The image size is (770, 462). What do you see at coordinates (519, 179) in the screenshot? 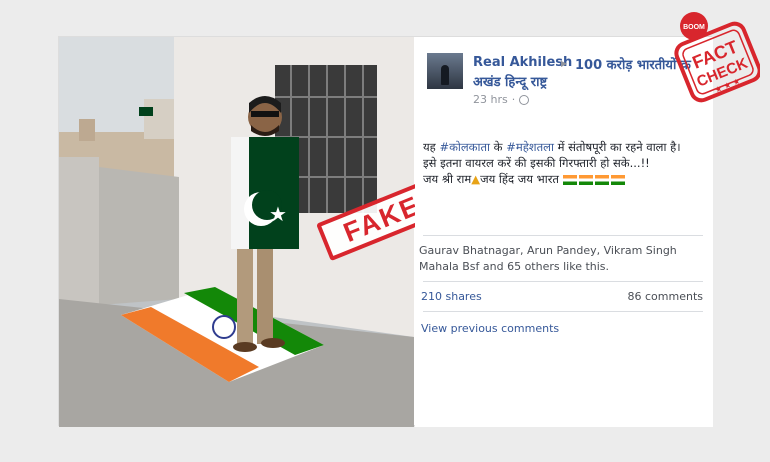
I see `body-jai-hind: जय हिंद जय भारत` at bounding box center [519, 179].